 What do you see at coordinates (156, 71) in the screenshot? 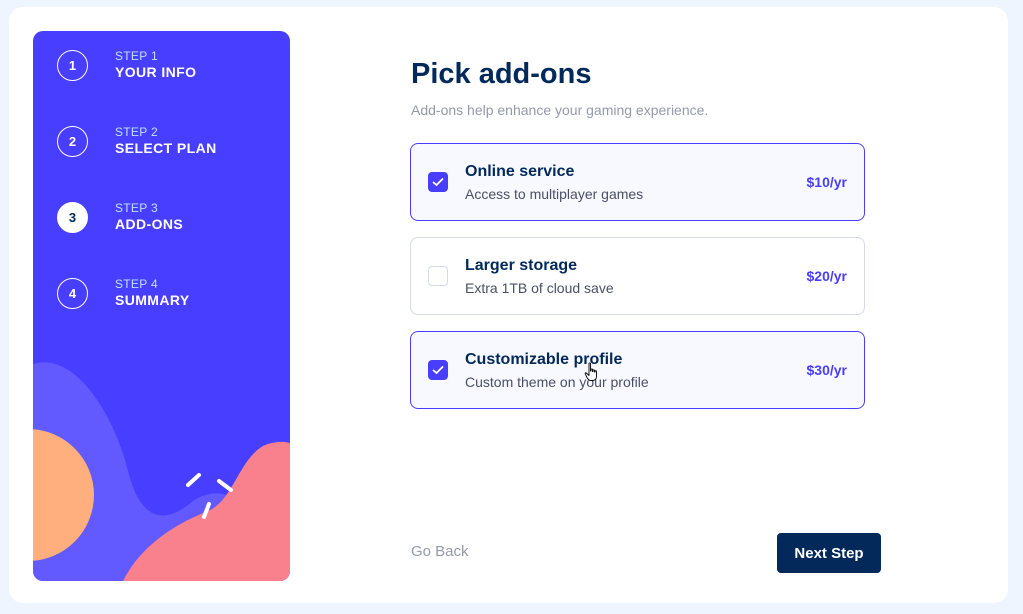
I see `step-title: YOUR INFO` at bounding box center [156, 71].